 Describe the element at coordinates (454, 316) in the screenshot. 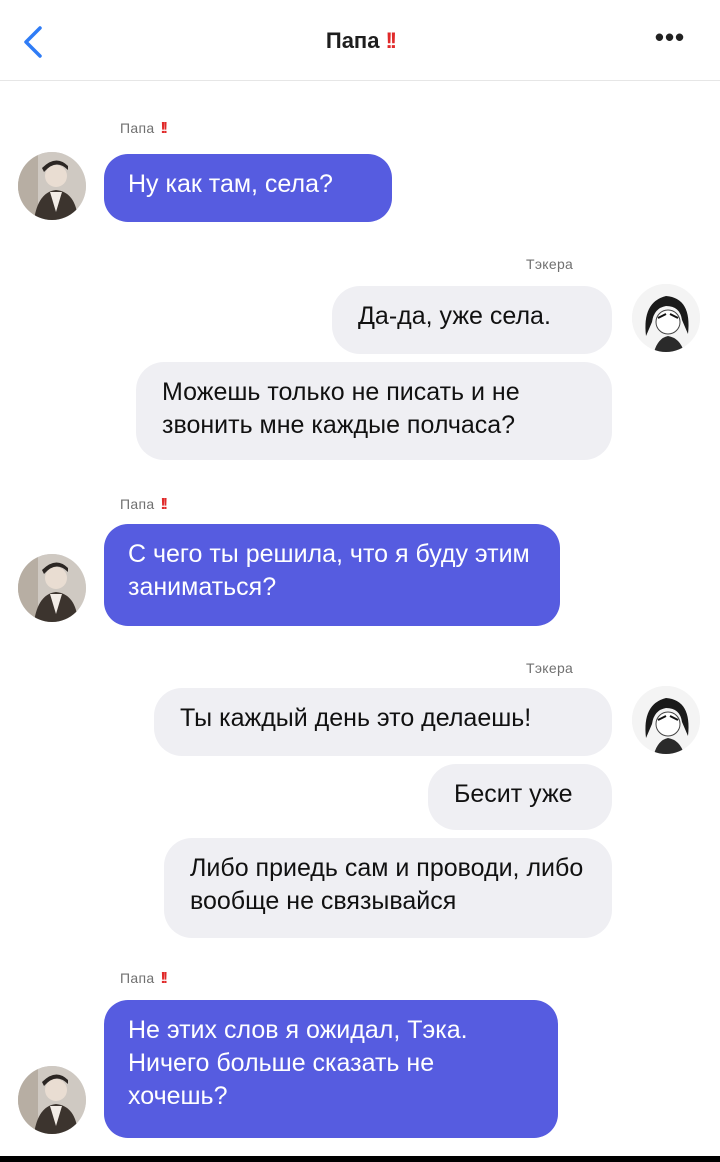

I see `message-text: Да-да, уже села.` at that location.